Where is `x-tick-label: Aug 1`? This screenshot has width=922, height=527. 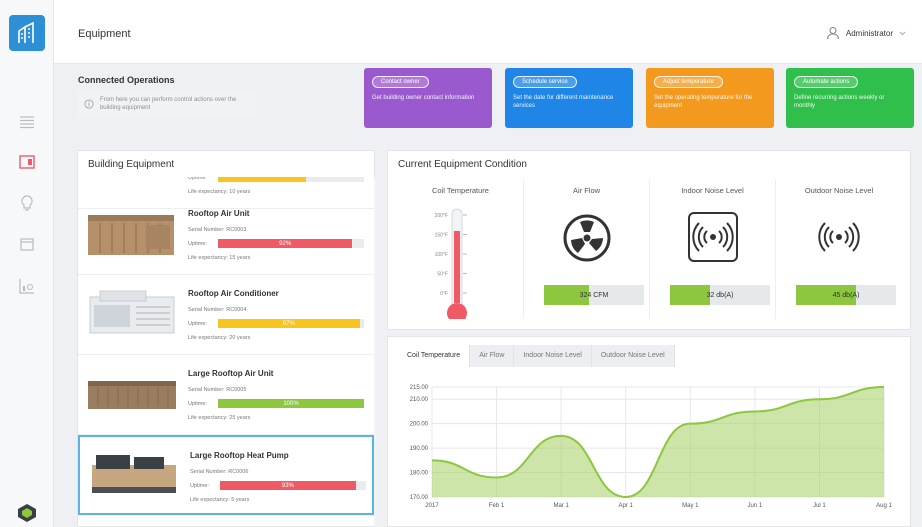 x-tick-label: Aug 1 is located at coordinates (884, 506).